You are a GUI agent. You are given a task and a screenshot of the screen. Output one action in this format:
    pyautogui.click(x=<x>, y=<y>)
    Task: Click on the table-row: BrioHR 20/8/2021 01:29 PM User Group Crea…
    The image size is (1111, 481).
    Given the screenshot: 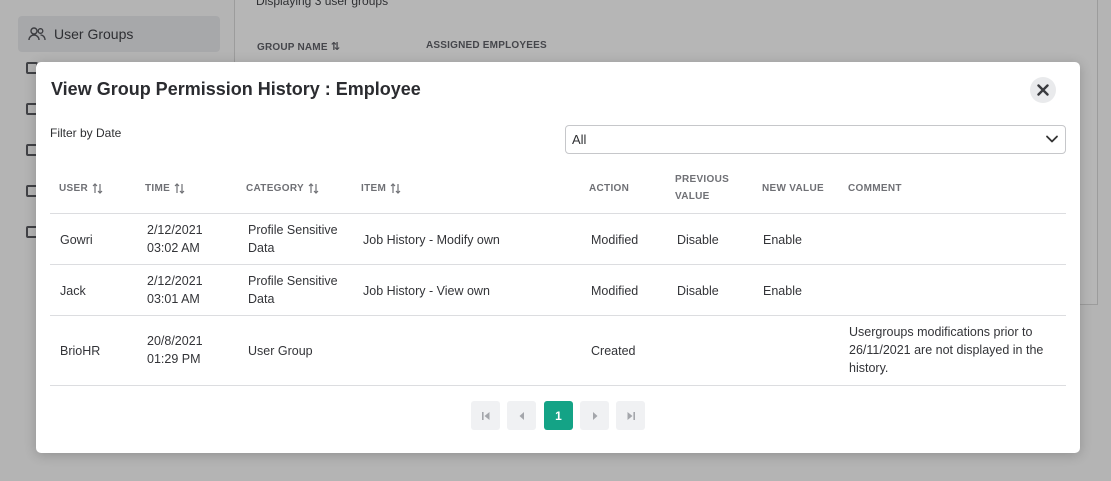 What is the action you would take?
    pyautogui.click(x=558, y=351)
    